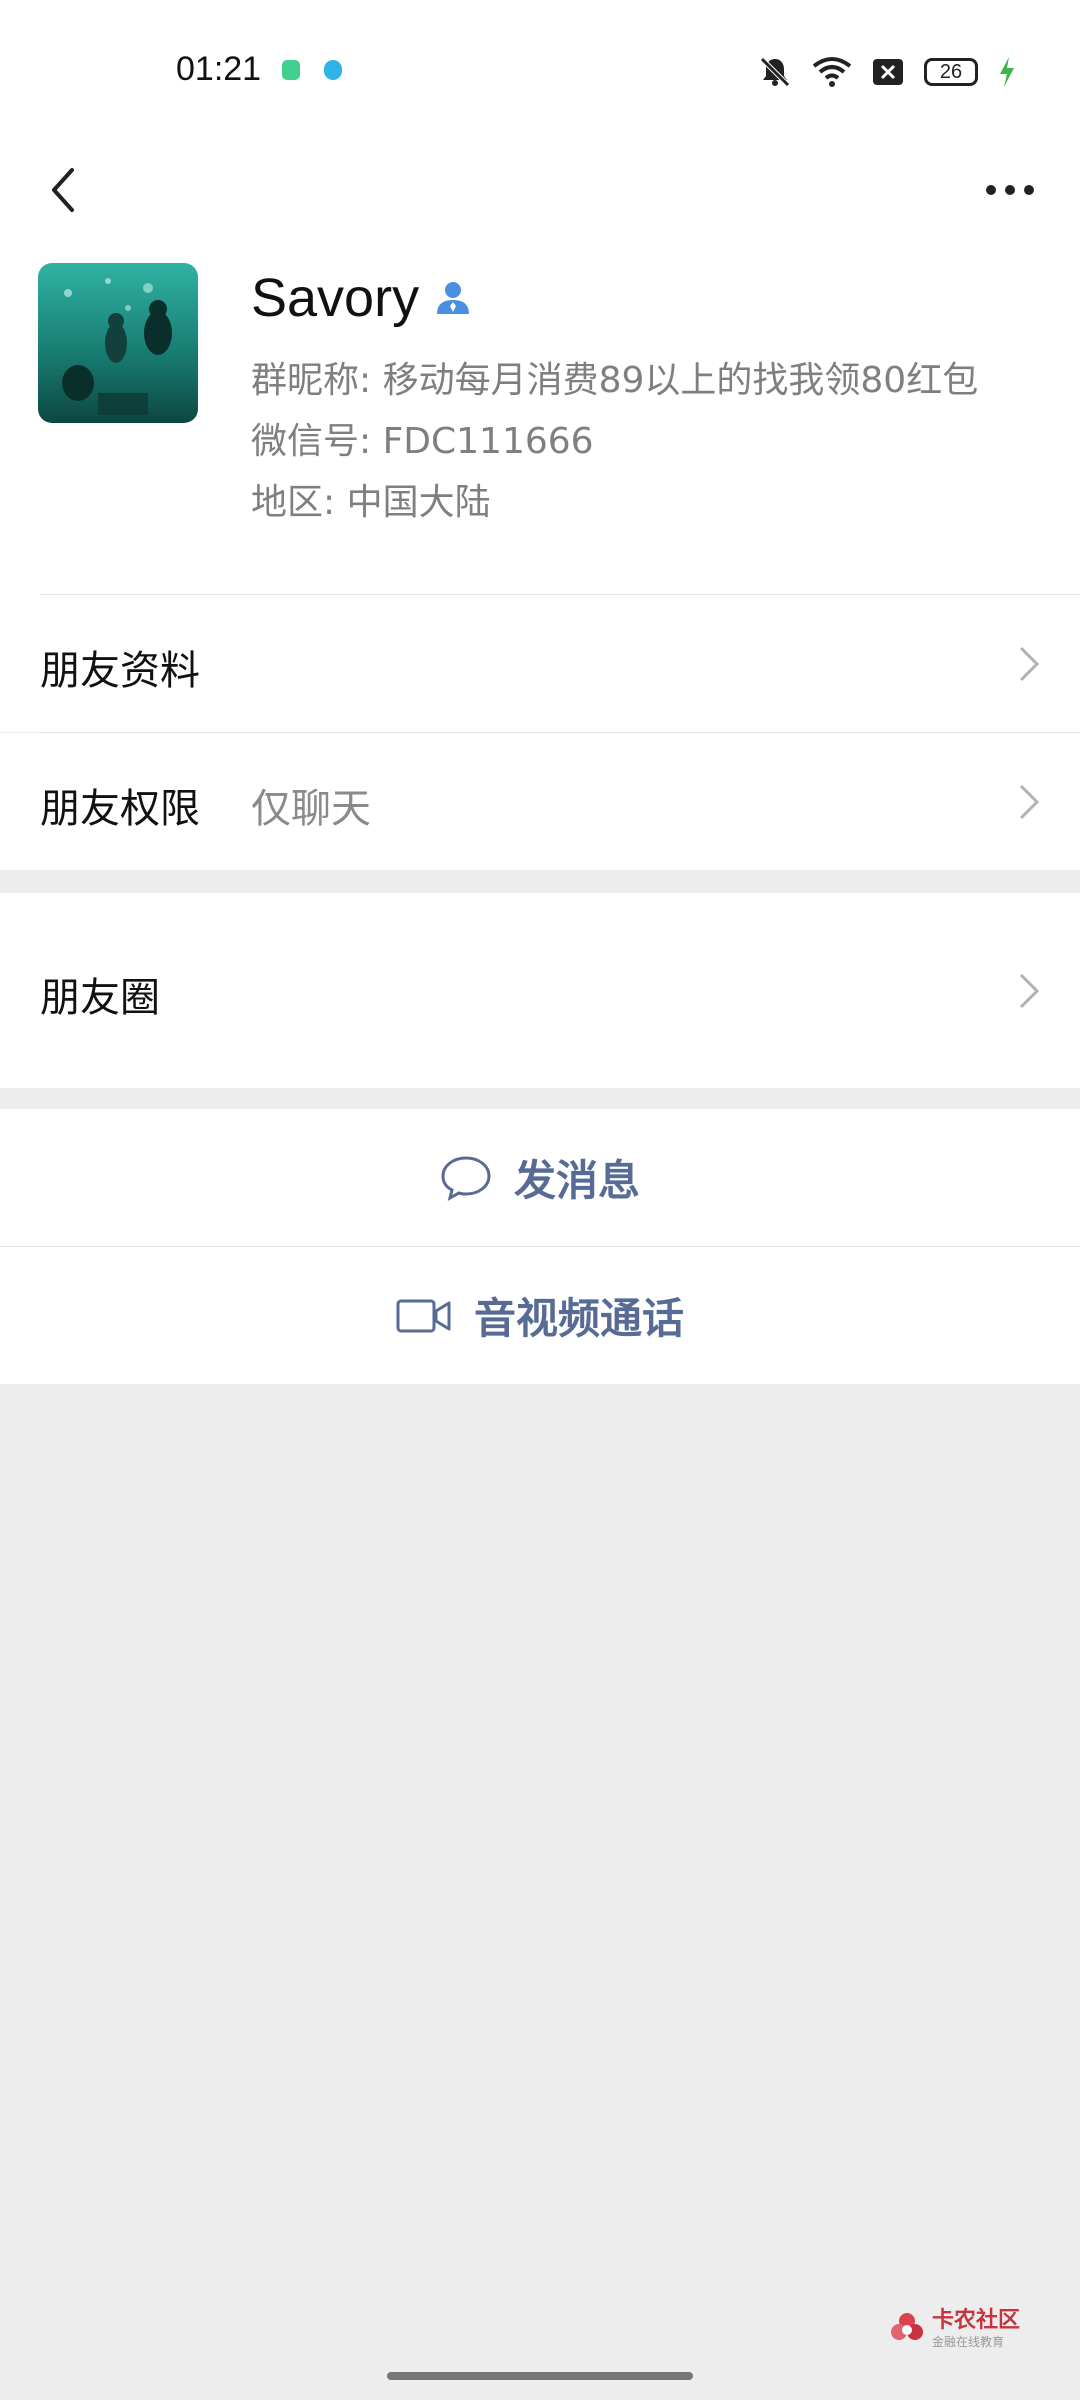 The width and height of the screenshot is (1080, 2400). I want to click on wechat-id: 微信号: FDC111666, so click(422, 441).